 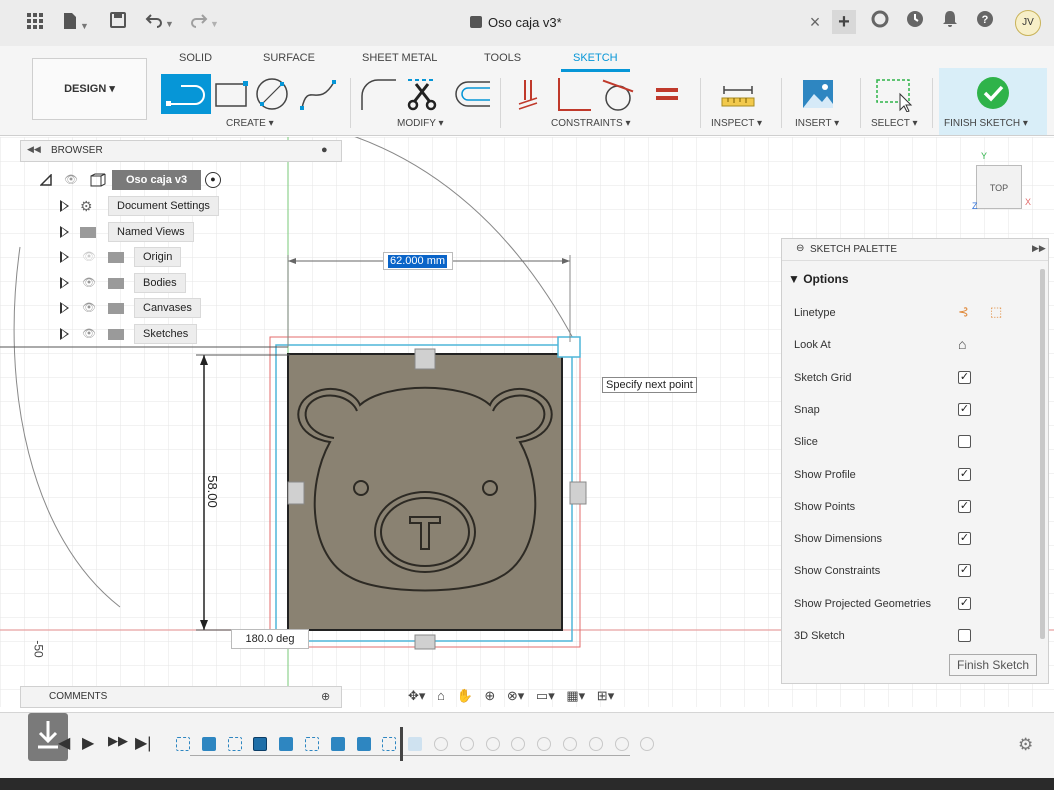 I want to click on timeline-play-icon: ▶, so click(x=88, y=743).